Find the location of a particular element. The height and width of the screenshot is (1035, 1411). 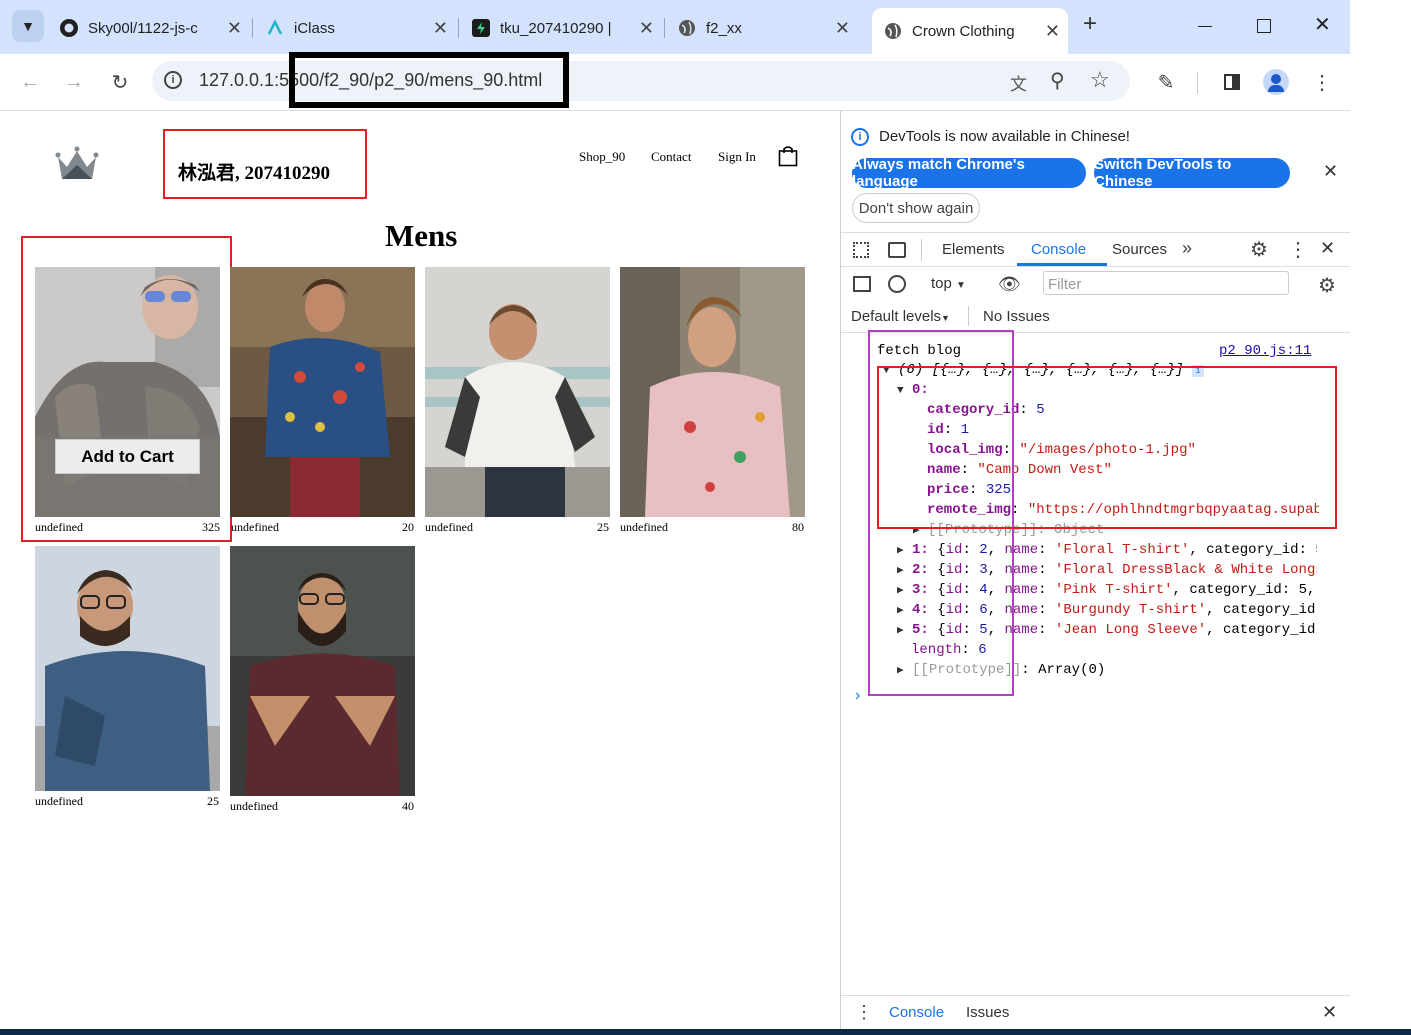

issues-count: No Issues is located at coordinates (1016, 316).